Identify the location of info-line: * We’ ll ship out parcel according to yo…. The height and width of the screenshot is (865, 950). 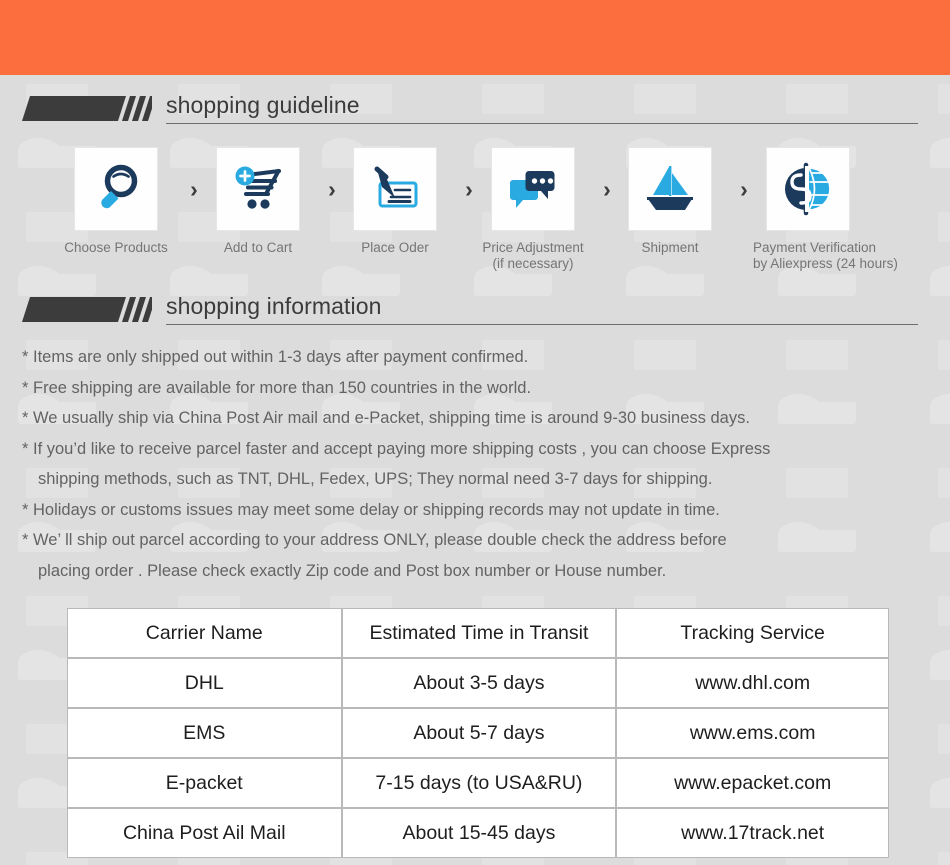
(374, 540).